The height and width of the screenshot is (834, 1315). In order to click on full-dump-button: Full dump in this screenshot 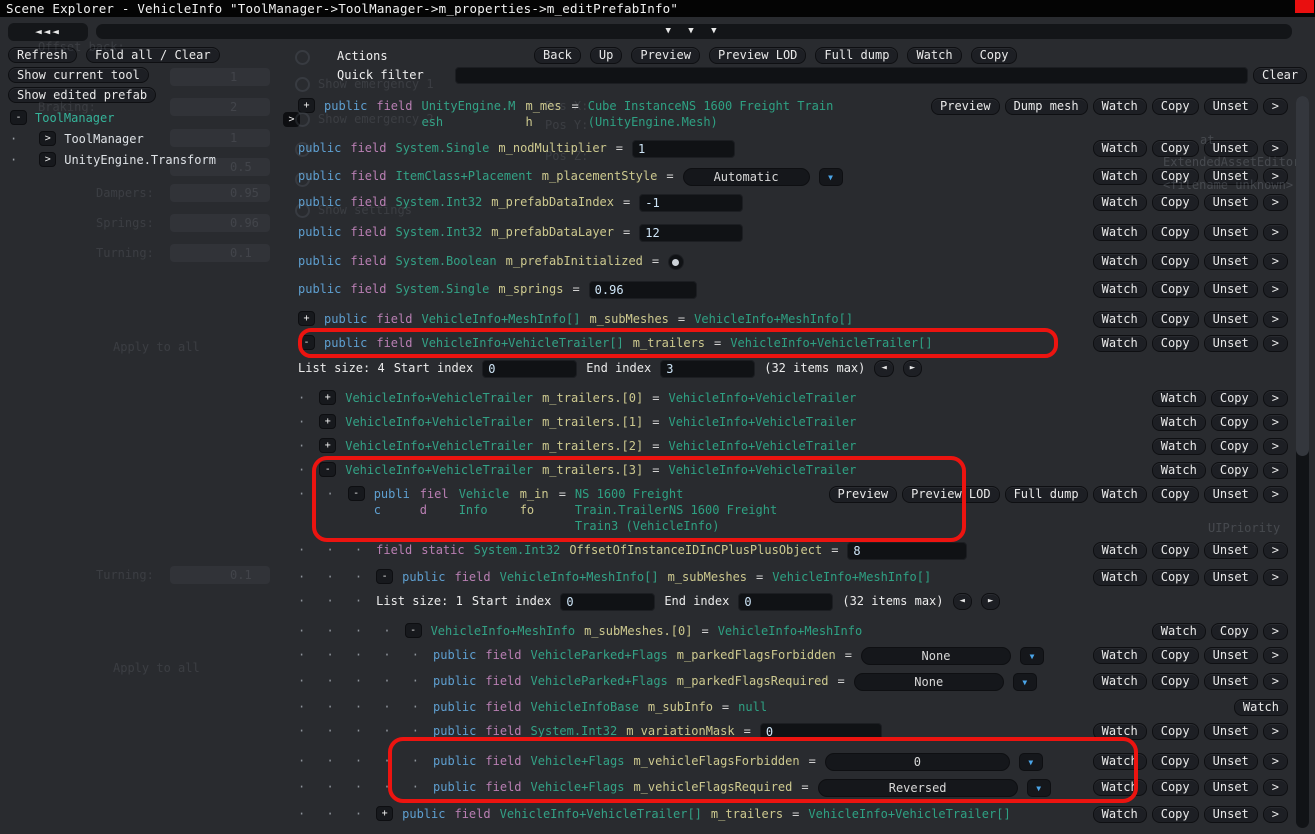, I will do `click(857, 55)`.